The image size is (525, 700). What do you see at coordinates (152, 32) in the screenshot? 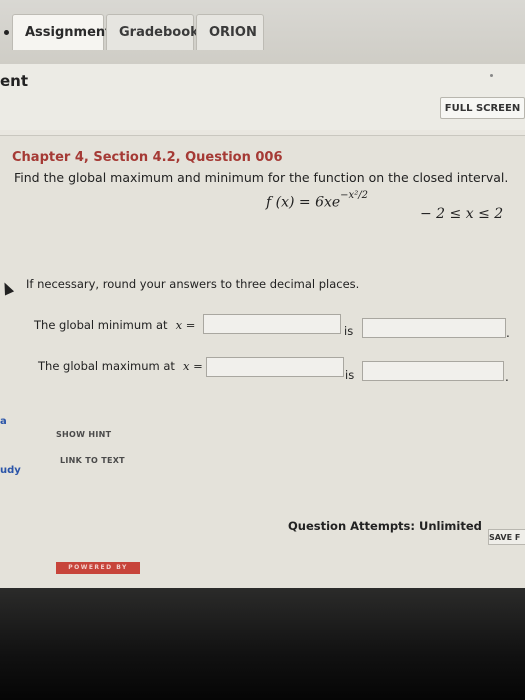
I see `tab-gradebook: Gradebook` at bounding box center [152, 32].